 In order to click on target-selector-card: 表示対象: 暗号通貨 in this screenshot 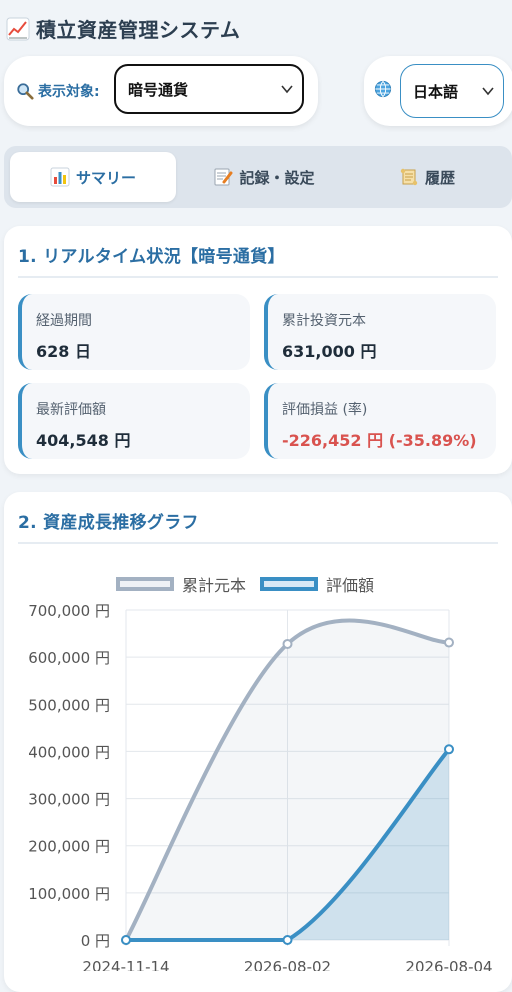, I will do `click(161, 91)`.